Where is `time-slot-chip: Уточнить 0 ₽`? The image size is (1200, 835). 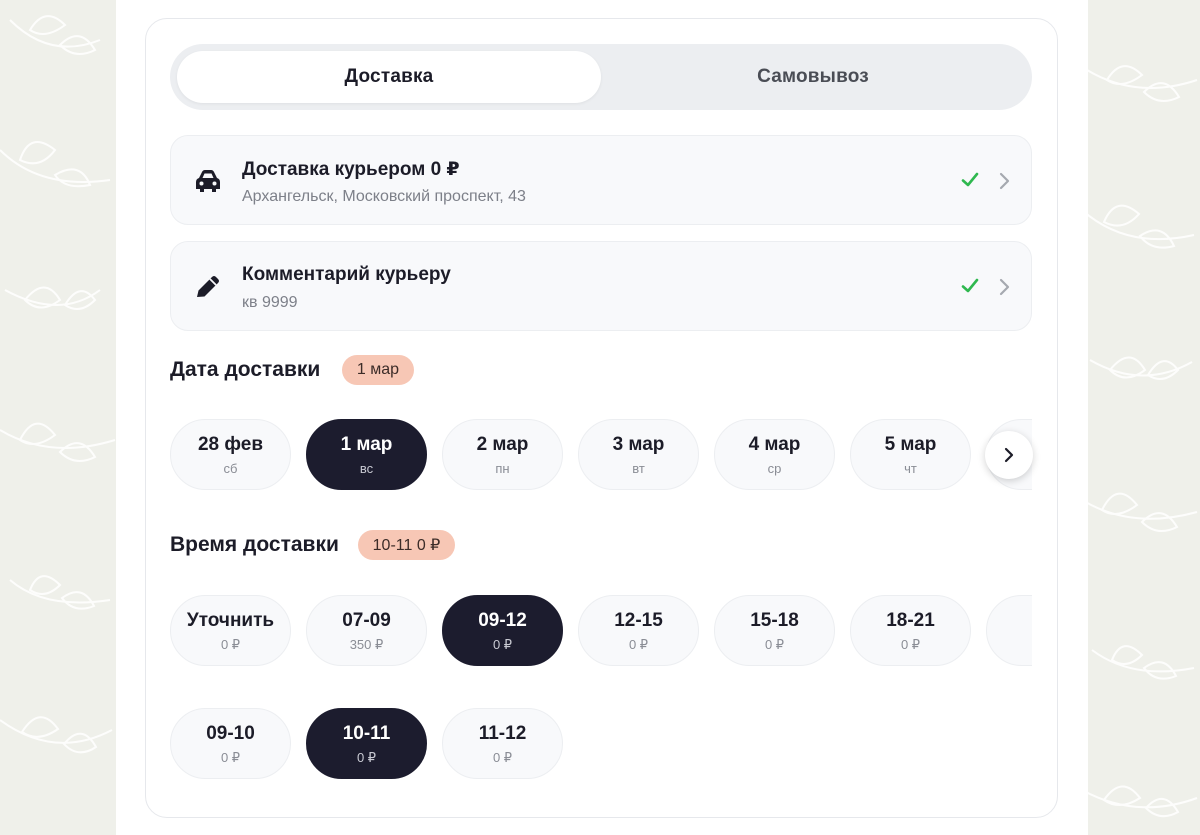
time-slot-chip: Уточнить 0 ₽ is located at coordinates (230, 630).